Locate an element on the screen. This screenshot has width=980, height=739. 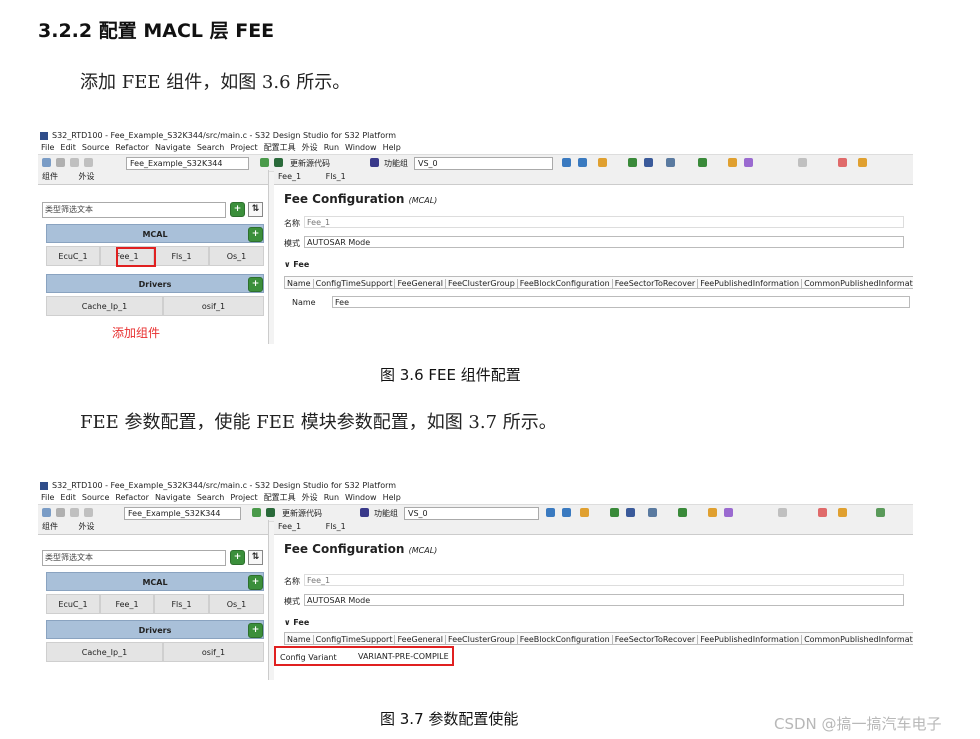
tab-fls: Fls_1 is located at coordinates (336, 176).